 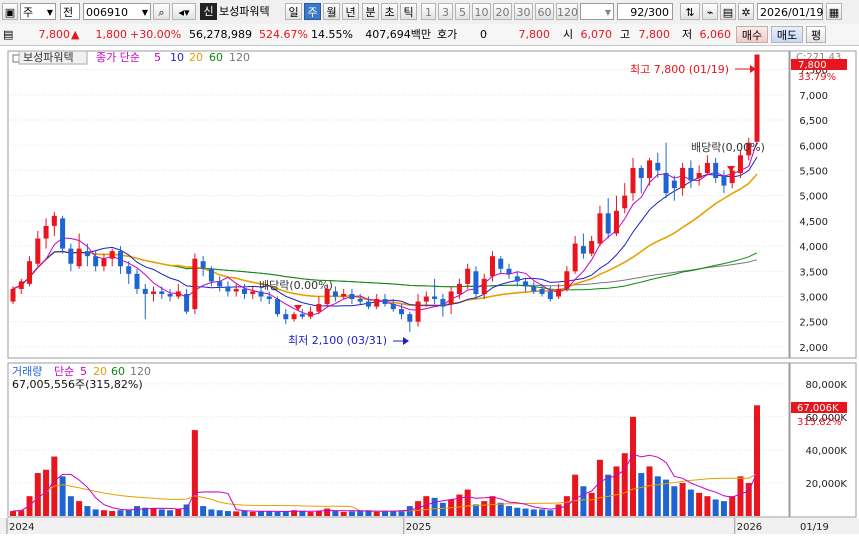 What do you see at coordinates (8, 34) in the screenshot?
I see `info-panel-icon: ▤` at bounding box center [8, 34].